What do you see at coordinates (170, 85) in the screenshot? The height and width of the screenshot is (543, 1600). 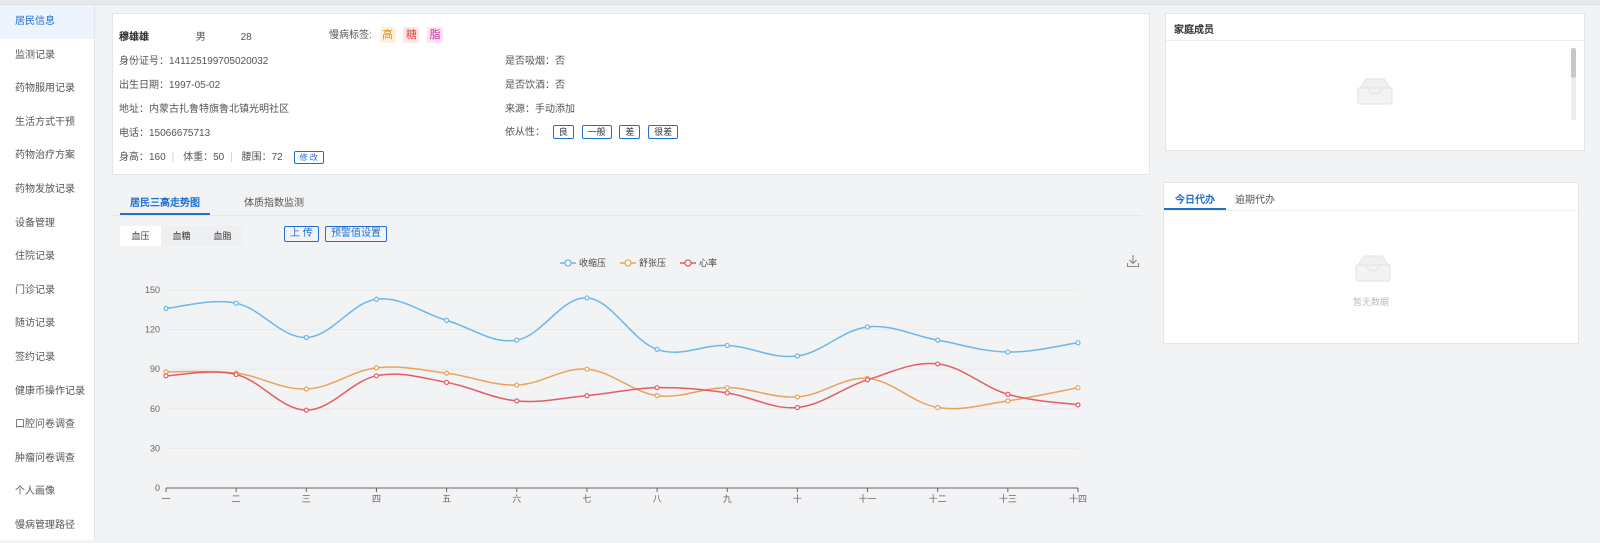 I see `birth-date: 出生日期：1997-05-02` at bounding box center [170, 85].